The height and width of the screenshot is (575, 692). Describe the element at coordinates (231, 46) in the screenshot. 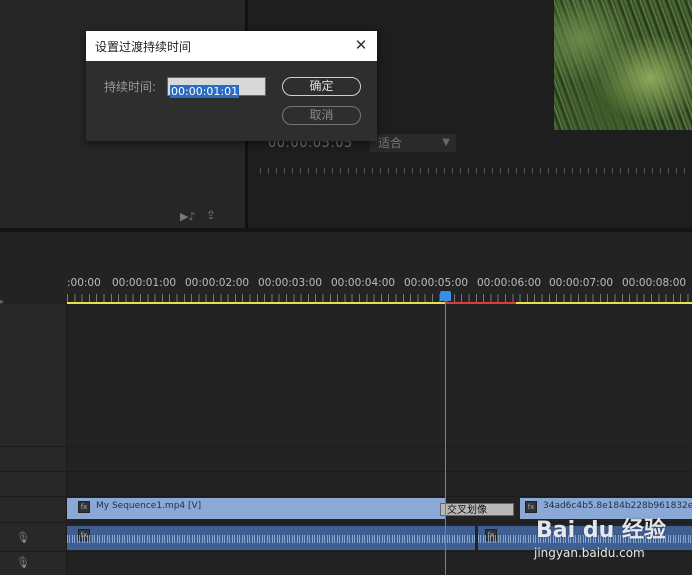

I see `dialog-titlebar: 设置过渡持续时间 ✕` at that location.